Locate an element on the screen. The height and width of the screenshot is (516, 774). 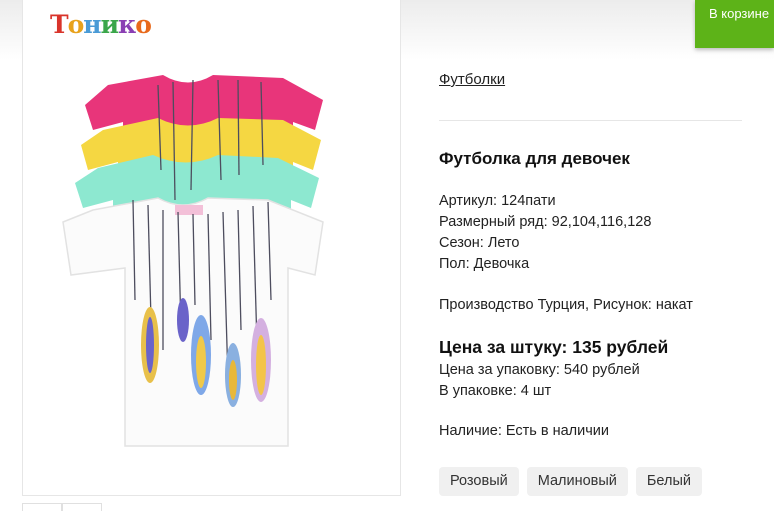
logo-text: Тоникo is located at coordinates (101, 24).